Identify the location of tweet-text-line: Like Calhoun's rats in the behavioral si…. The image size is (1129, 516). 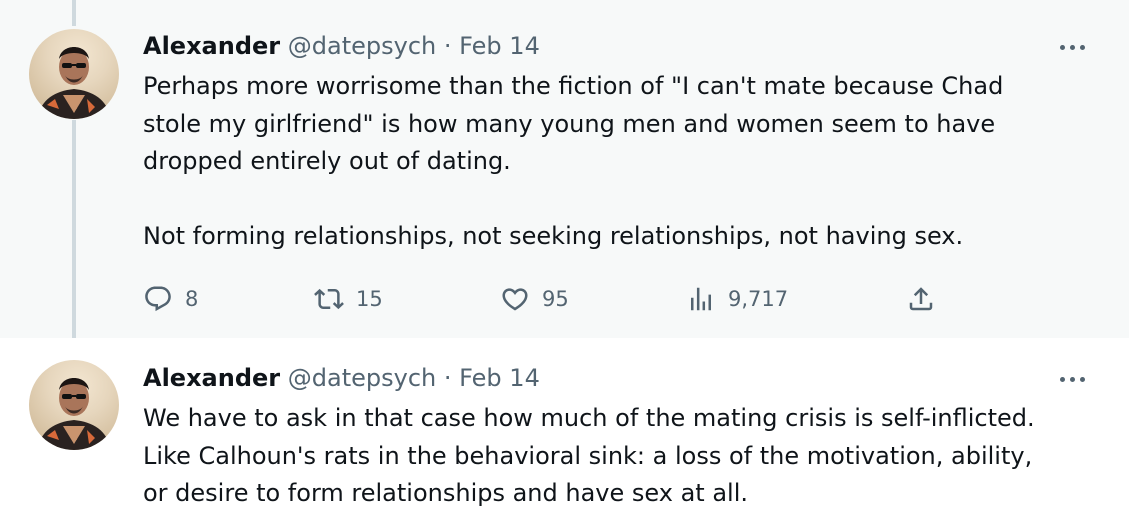
(588, 455).